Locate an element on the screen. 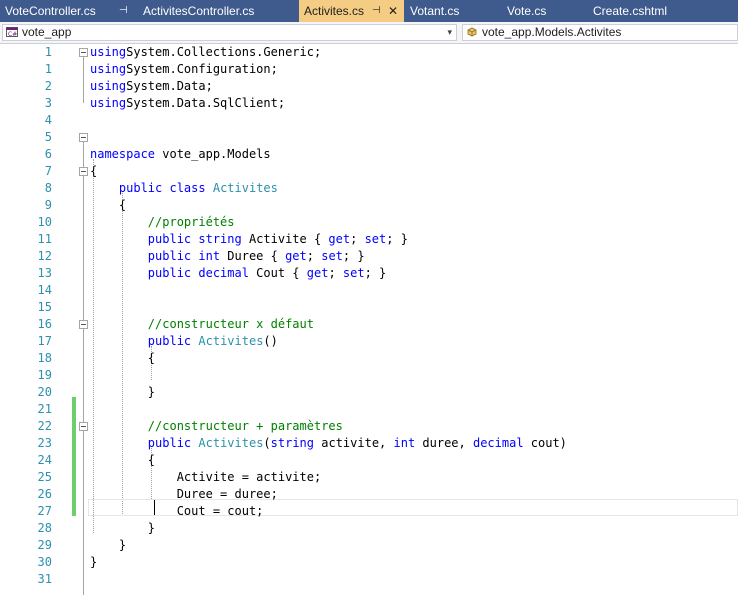 This screenshot has width=738, height=595. code-line: usingSystem.Collections.Generic; is located at coordinates (205, 52).